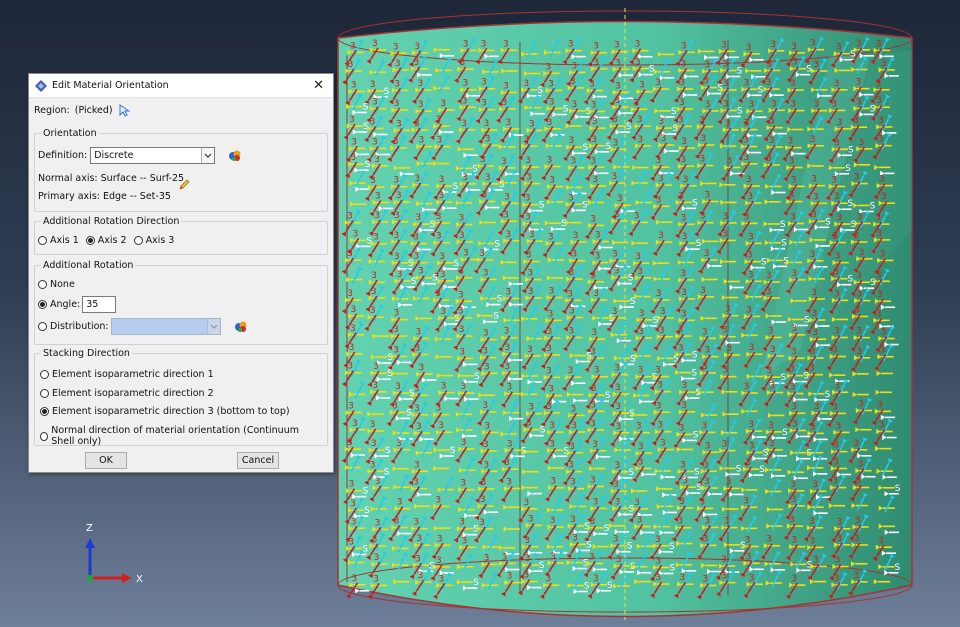 Image resolution: width=960 pixels, height=627 pixels. What do you see at coordinates (56, 284) in the screenshot?
I see `rotation-none-radio: None` at bounding box center [56, 284].